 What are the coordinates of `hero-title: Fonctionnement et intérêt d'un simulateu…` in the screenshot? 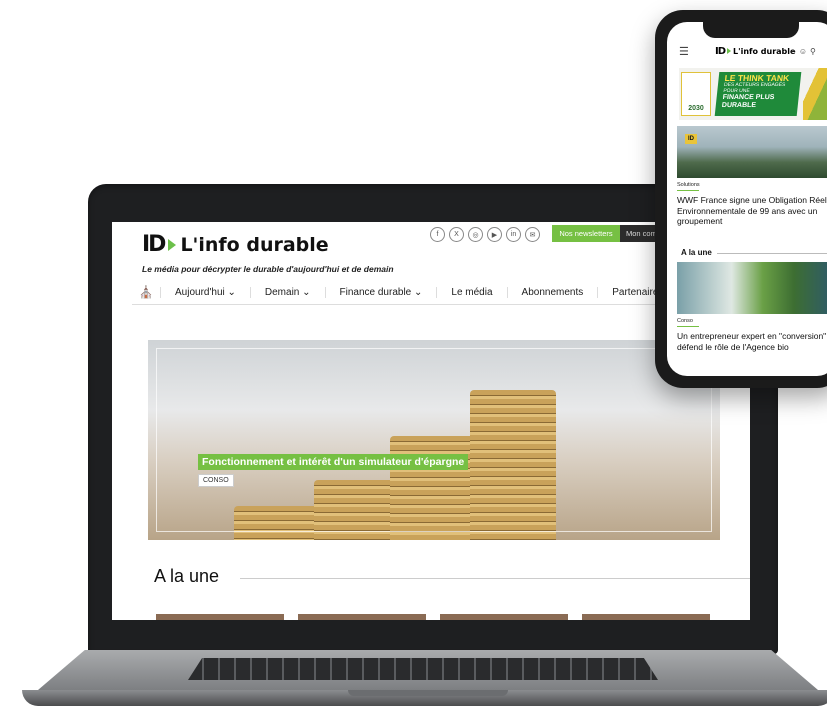 It's located at (333, 462).